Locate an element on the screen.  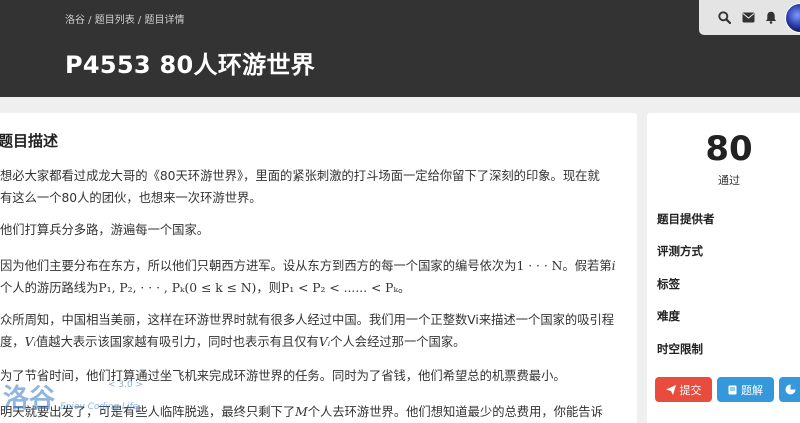
breadcrumb-home: 洛谷 is located at coordinates (75, 20).